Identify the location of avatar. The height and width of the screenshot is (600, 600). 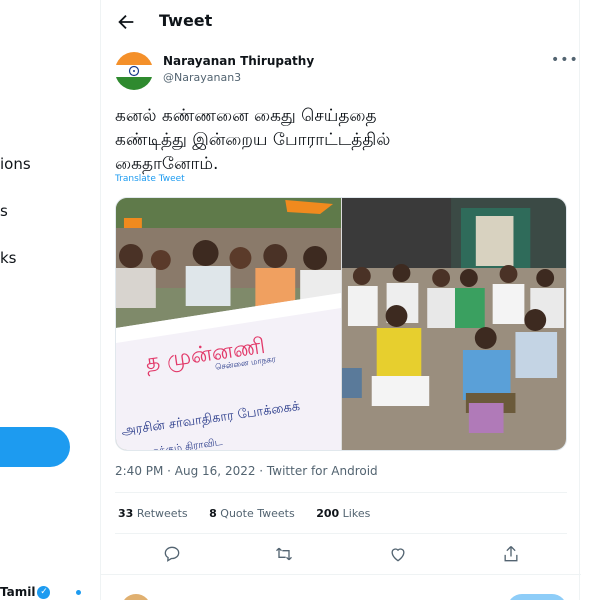
(134, 71).